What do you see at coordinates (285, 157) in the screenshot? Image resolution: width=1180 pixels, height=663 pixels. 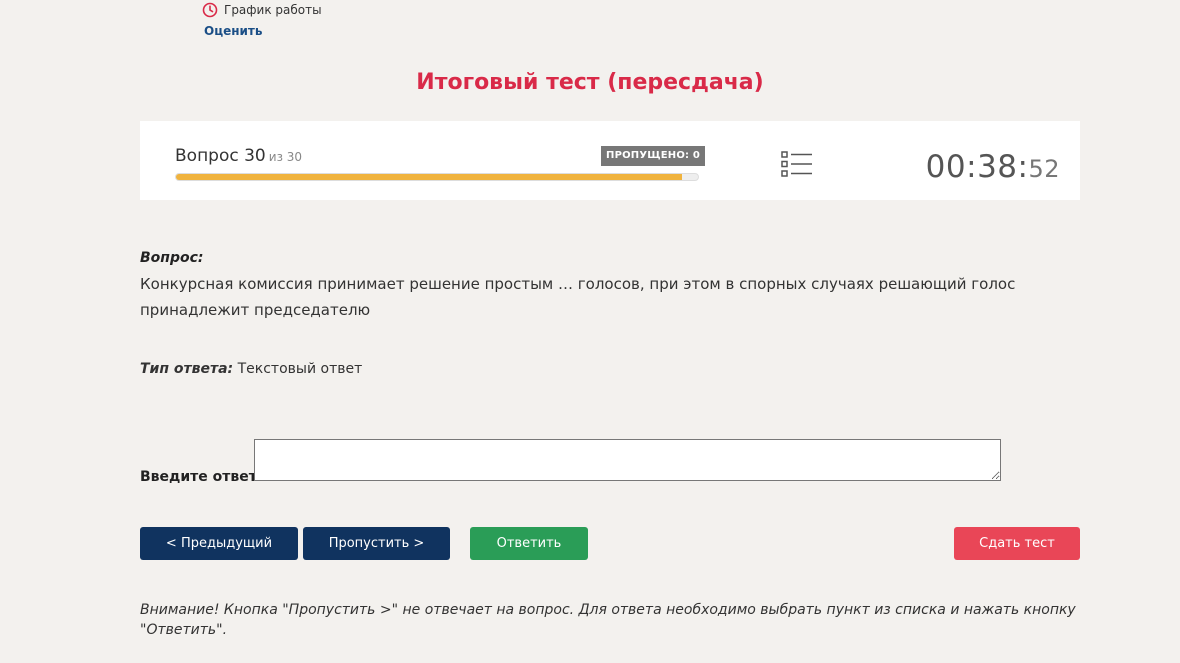 I see `question-total: из 30` at bounding box center [285, 157].